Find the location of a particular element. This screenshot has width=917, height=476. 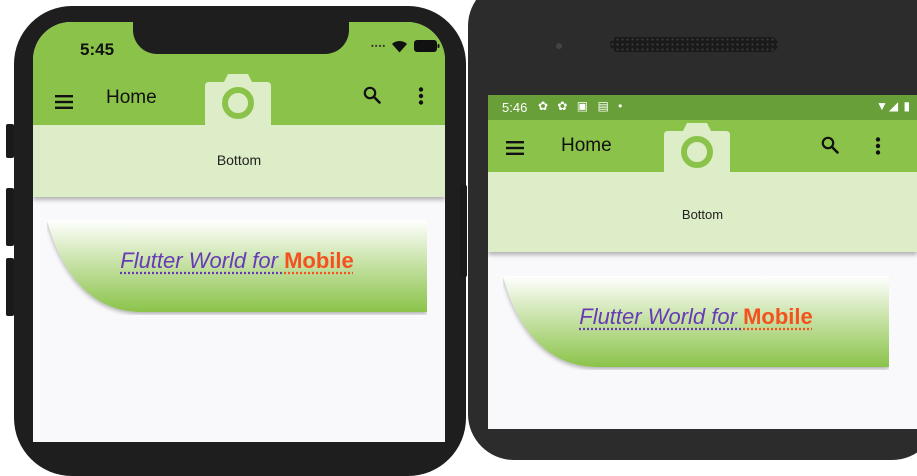

iphone-mute-switch is located at coordinates (10, 141).